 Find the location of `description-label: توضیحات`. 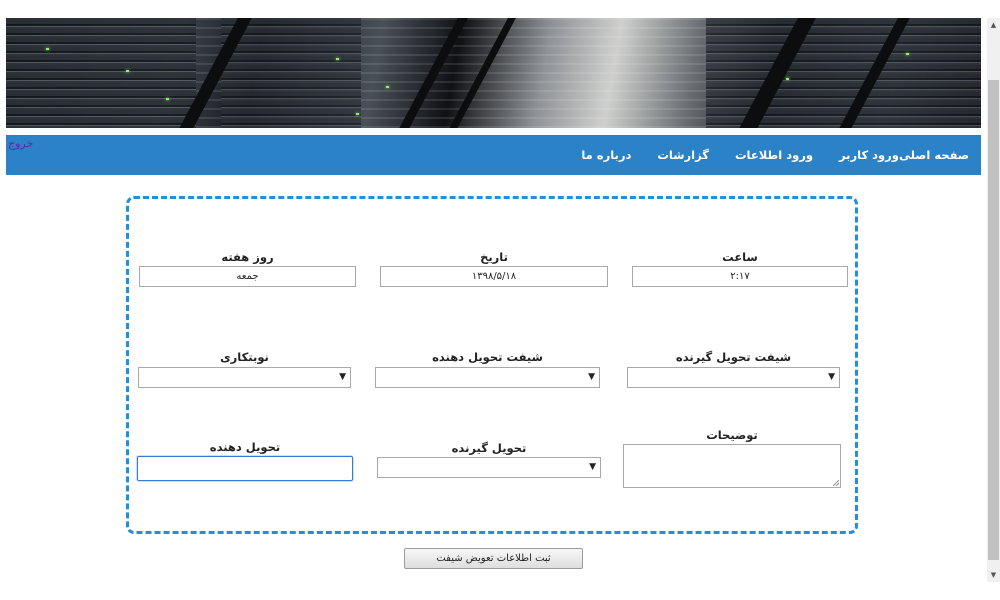

description-label: توضیحات is located at coordinates (732, 435).